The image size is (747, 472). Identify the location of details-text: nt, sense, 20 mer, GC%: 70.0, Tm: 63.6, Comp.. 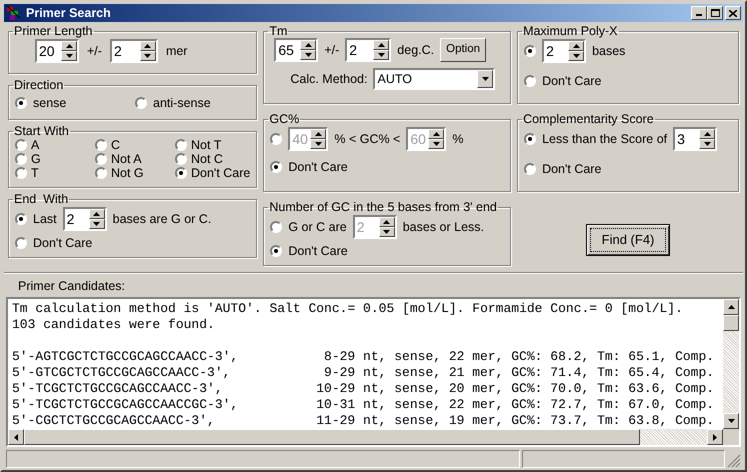
(538, 389).